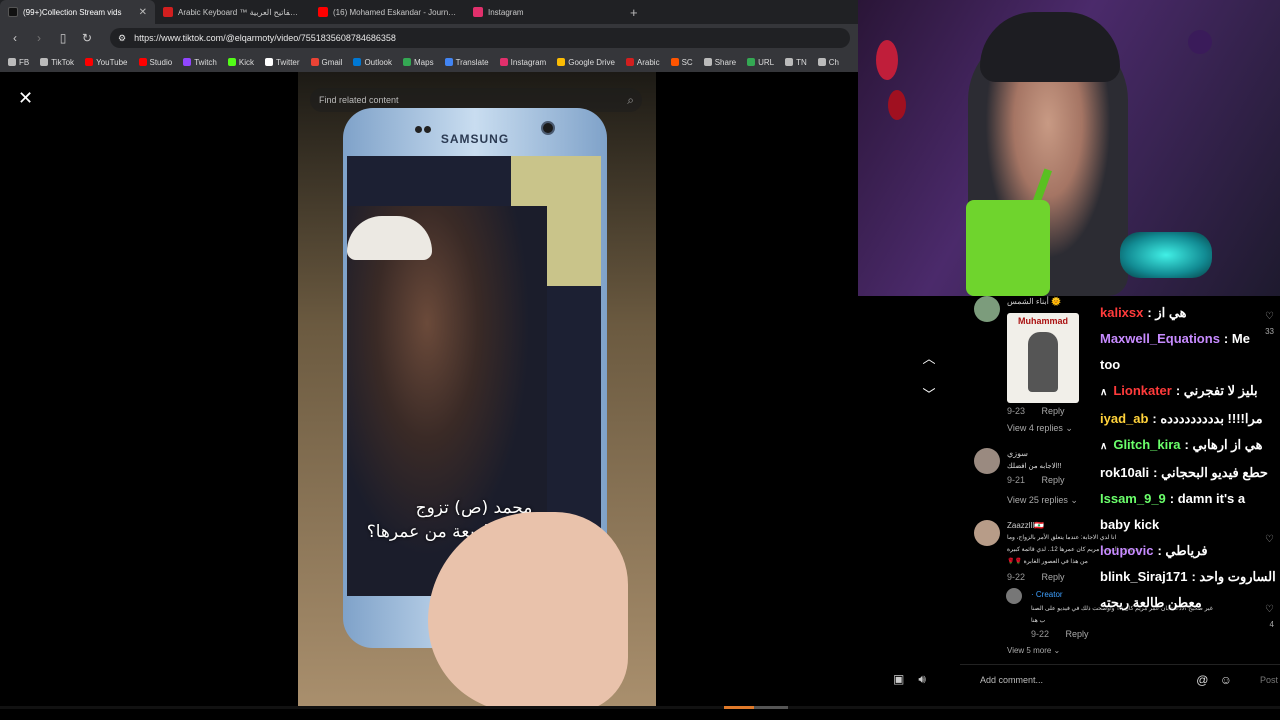 The image size is (1280, 720). I want to click on chat-message: ∧ Glitch_kira: هي از ارهابي, so click(1190, 446).